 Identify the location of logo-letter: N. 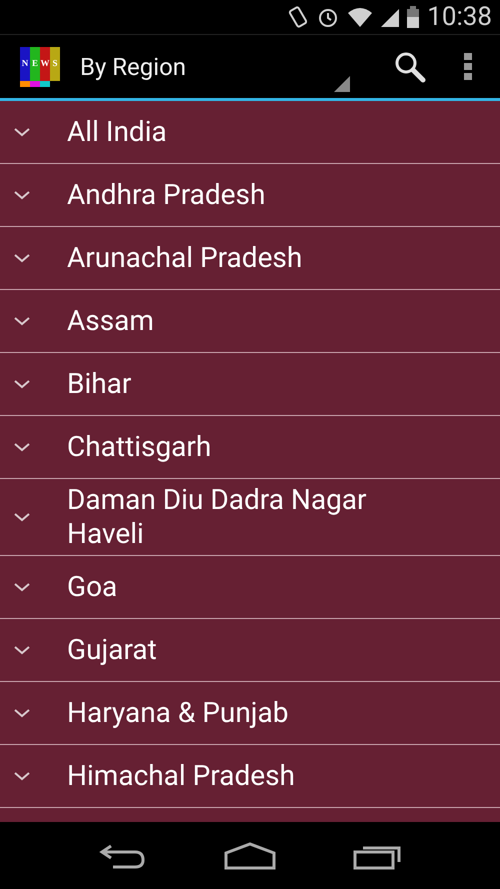
(25, 63).